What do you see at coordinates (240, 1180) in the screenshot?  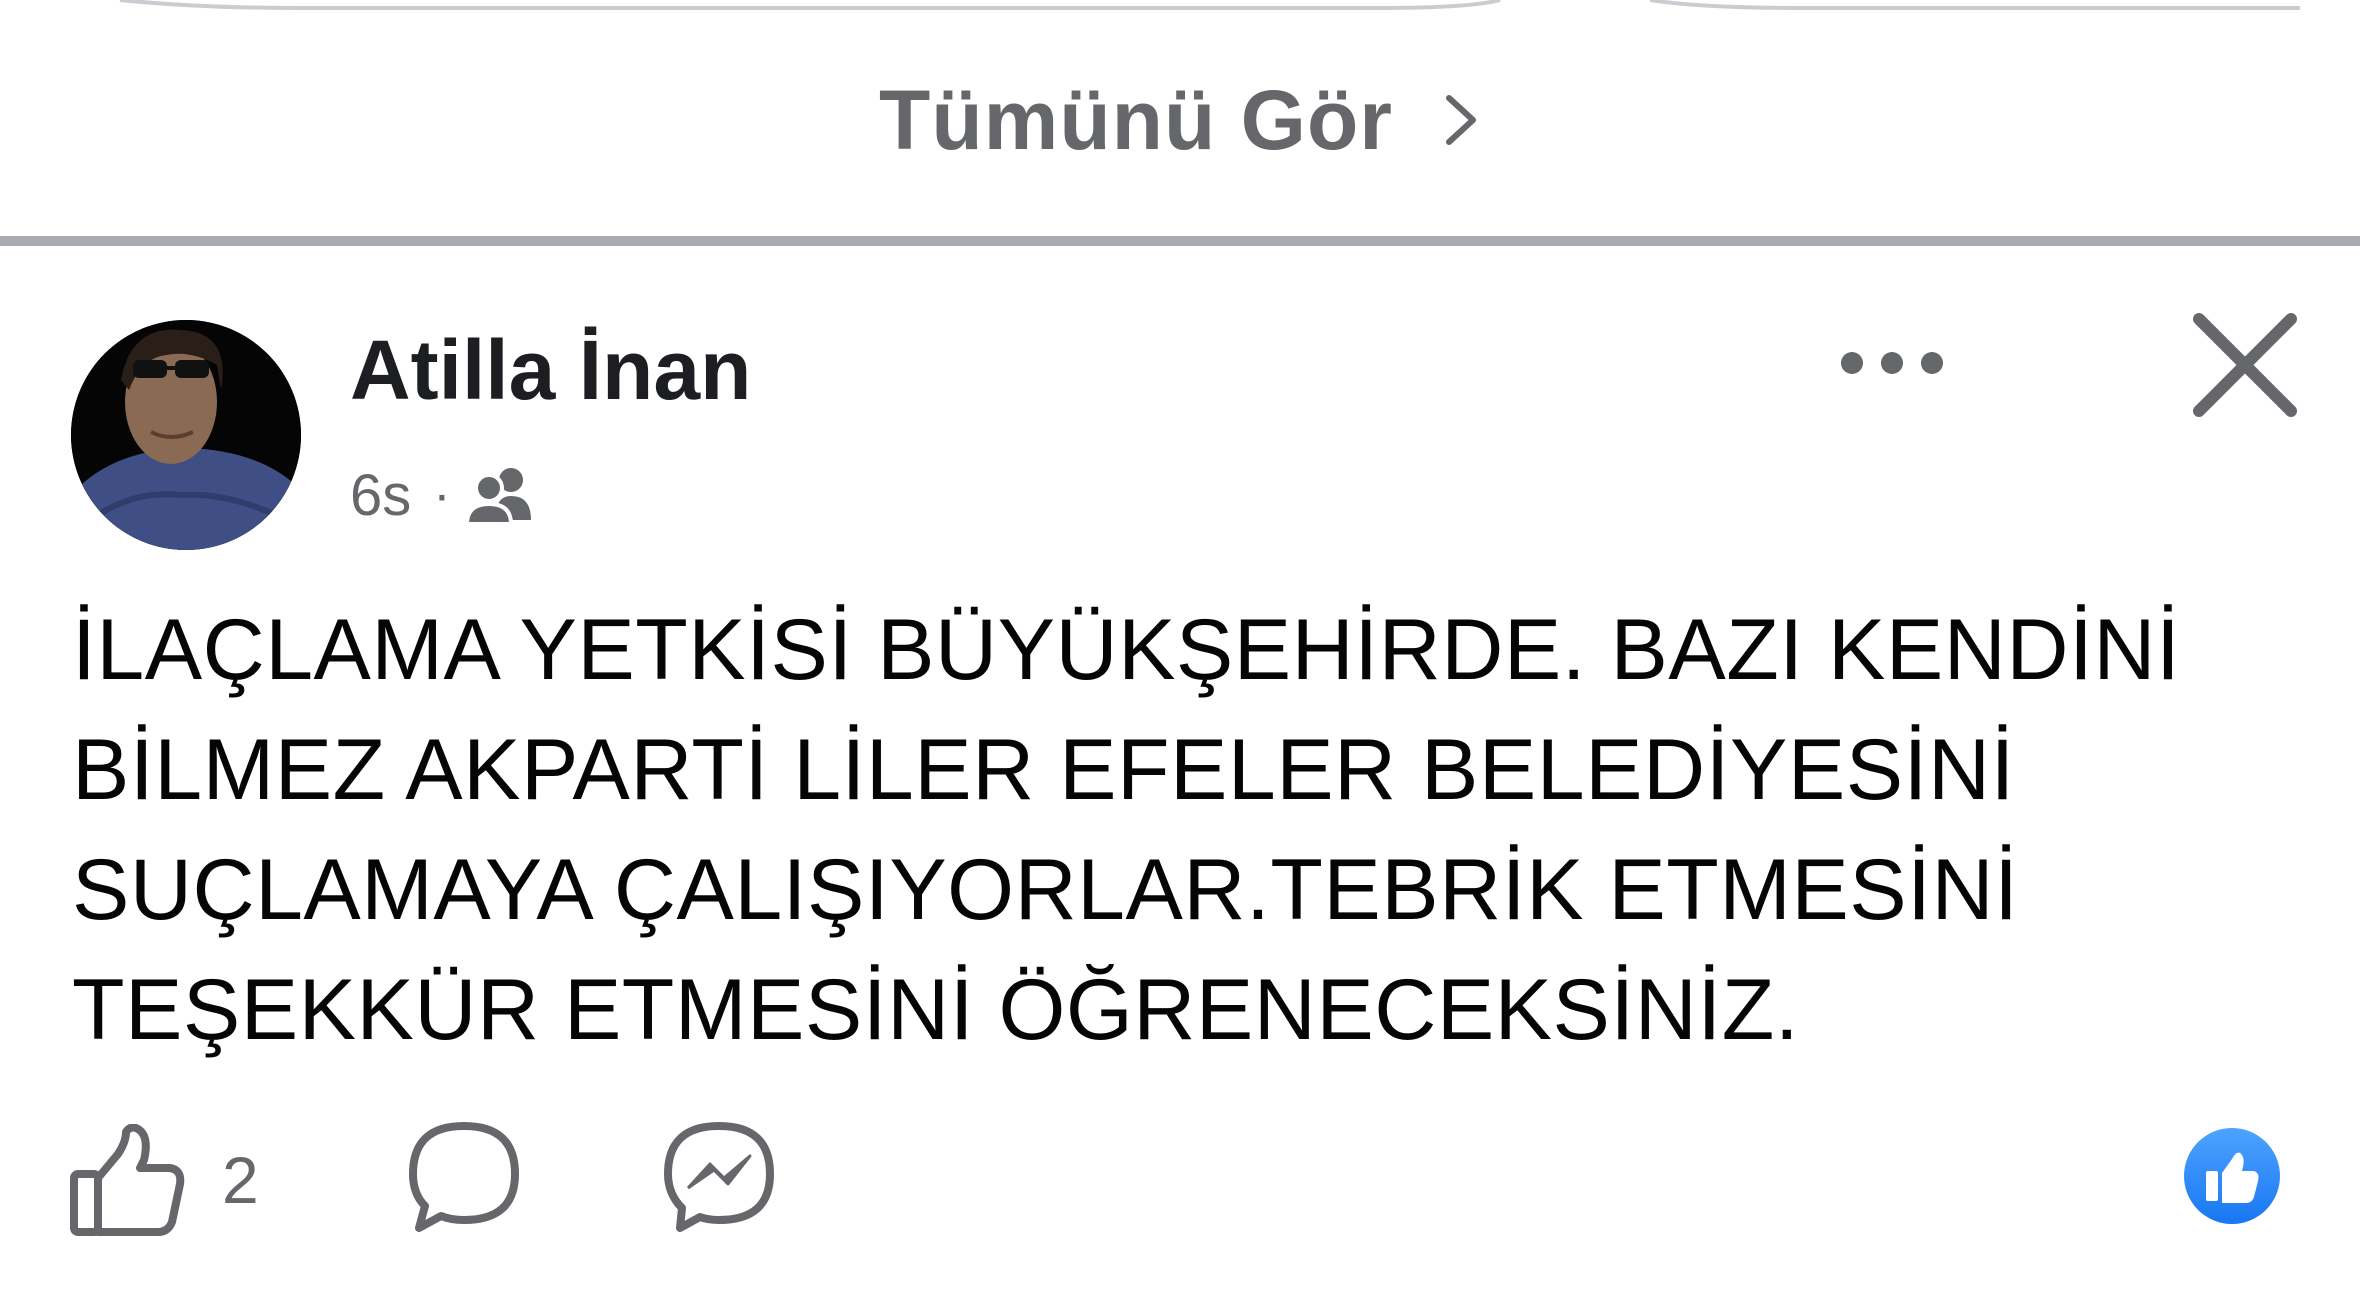 I see `like-count: 2` at bounding box center [240, 1180].